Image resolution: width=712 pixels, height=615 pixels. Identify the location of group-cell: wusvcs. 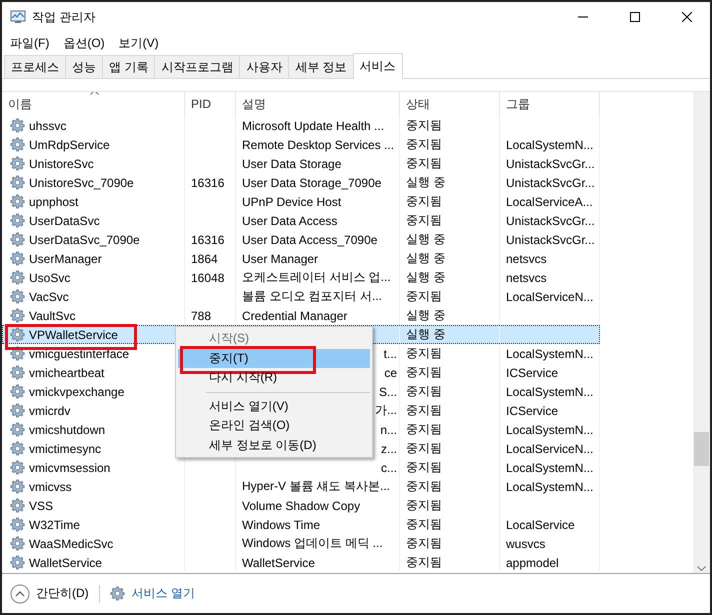
(526, 543).